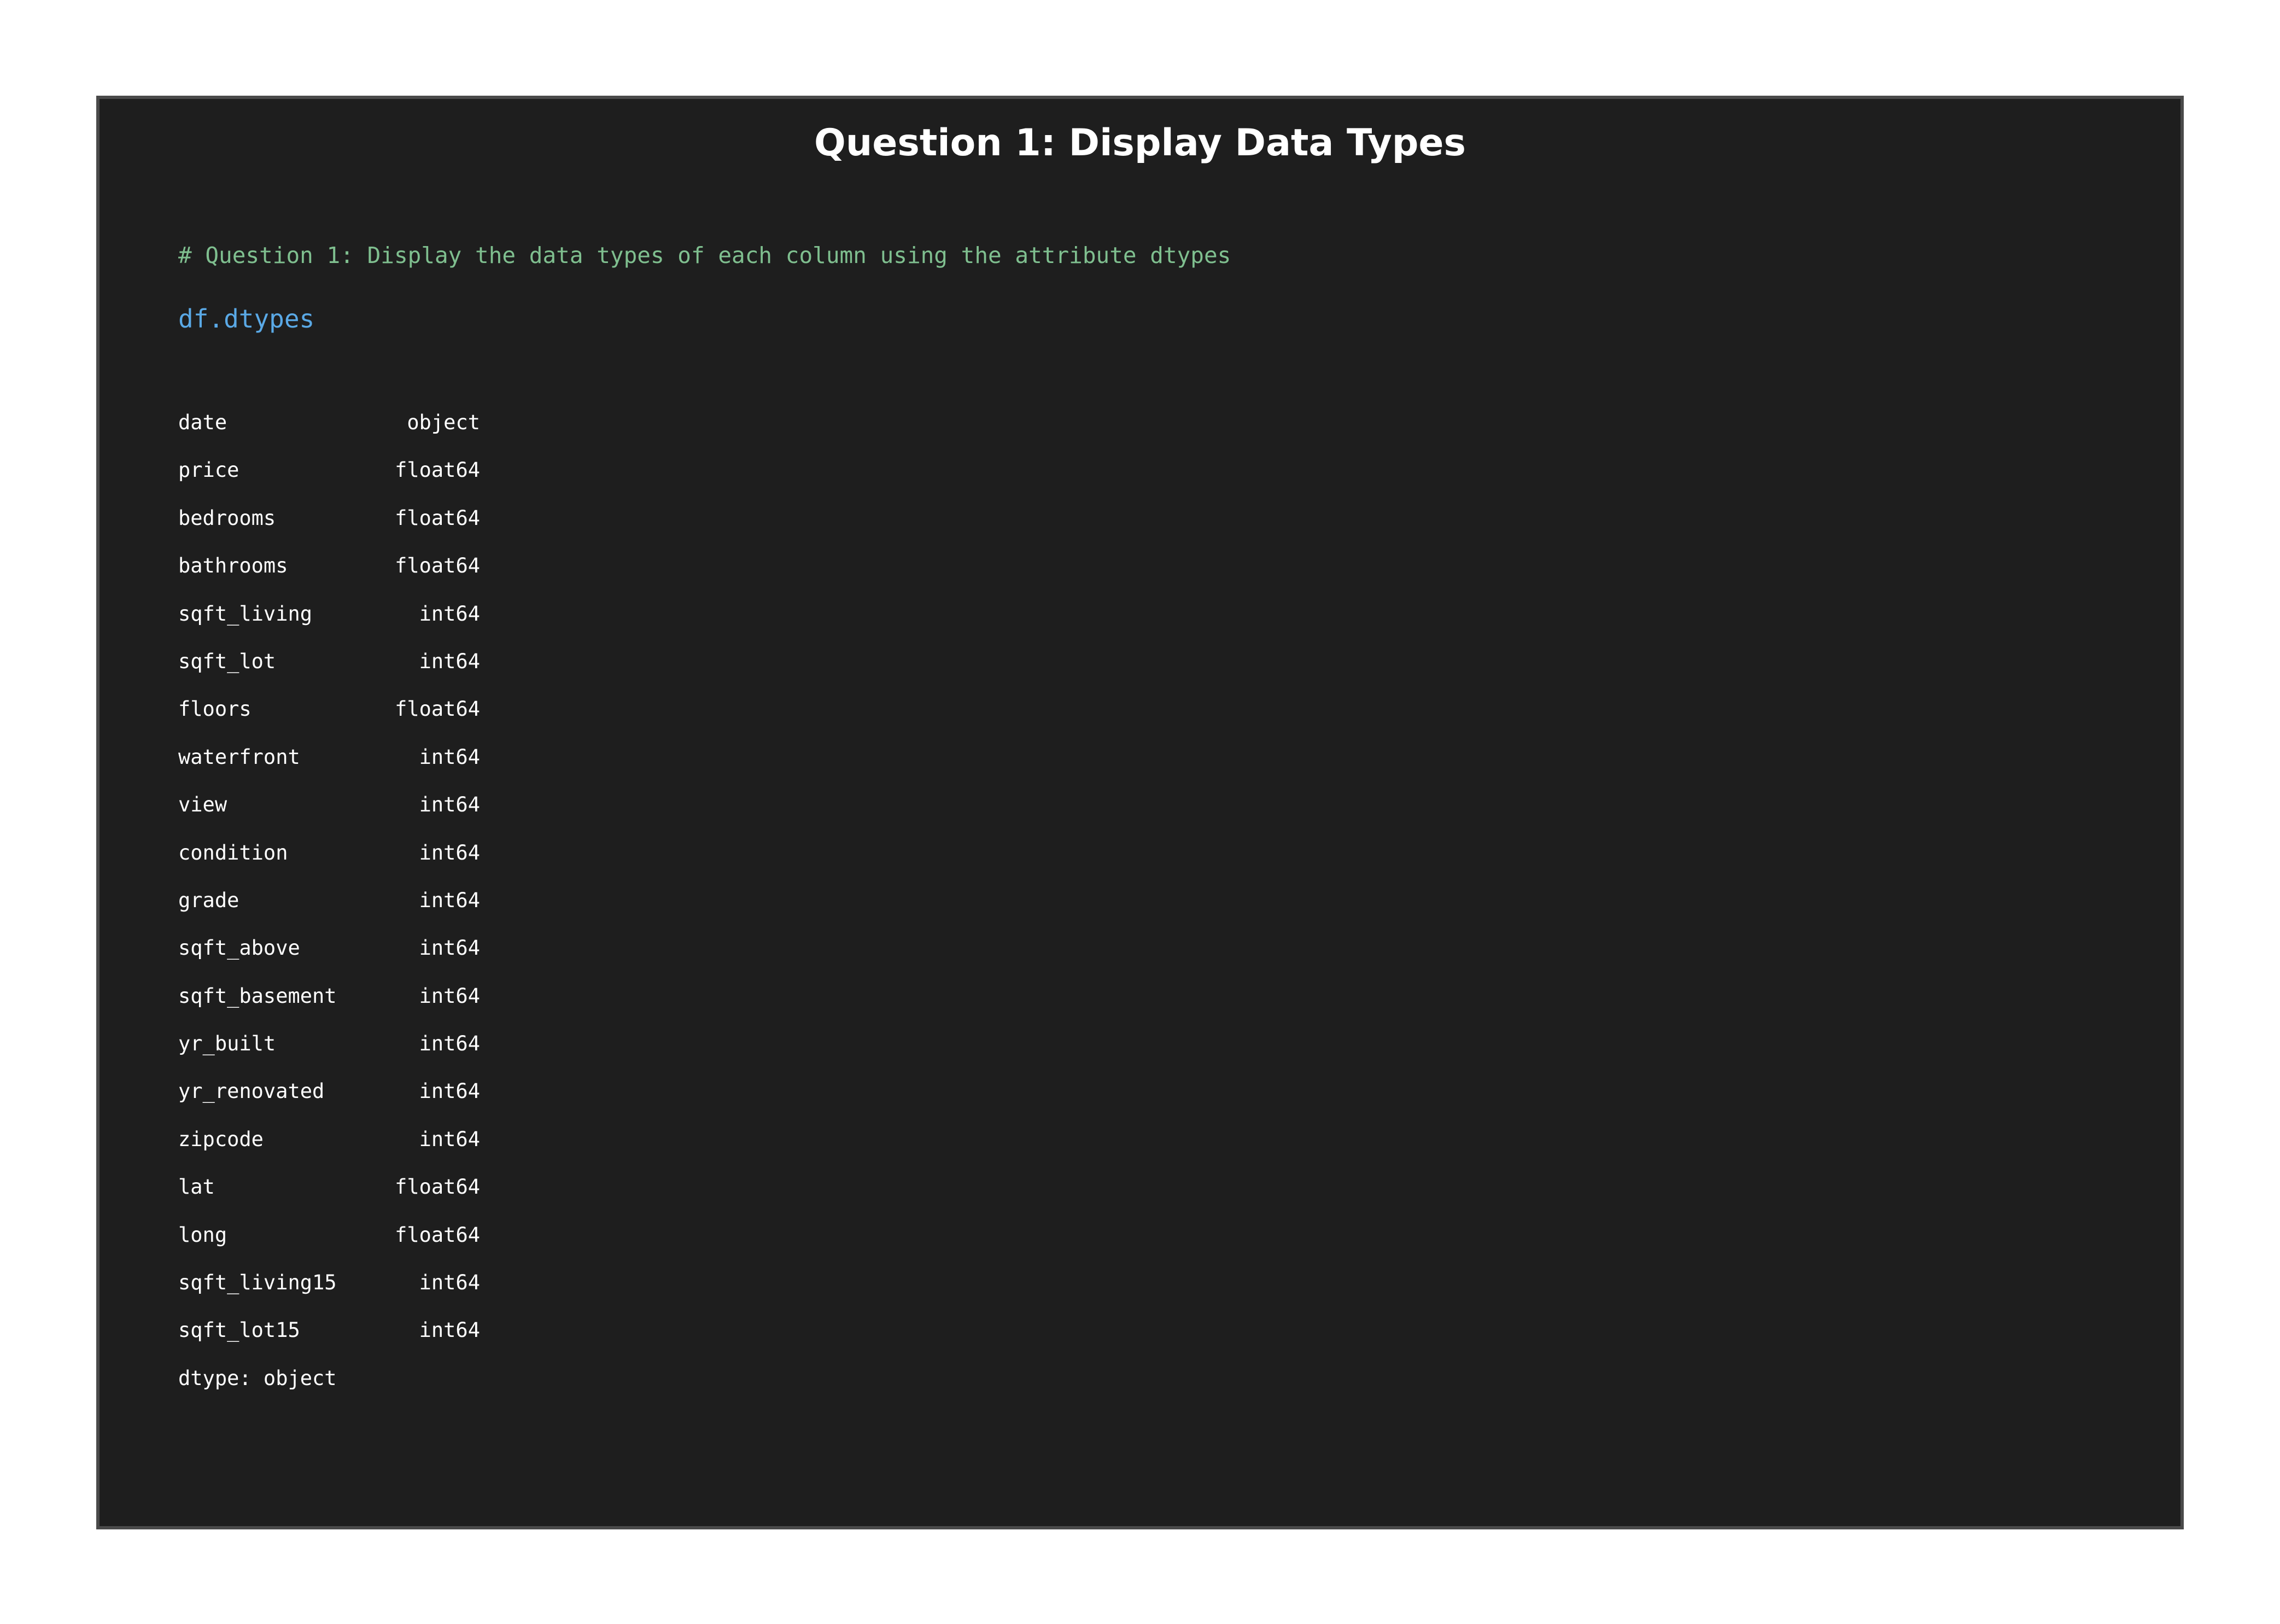  What do you see at coordinates (329, 565) in the screenshot?
I see `dtype-row: bathrooms float64` at bounding box center [329, 565].